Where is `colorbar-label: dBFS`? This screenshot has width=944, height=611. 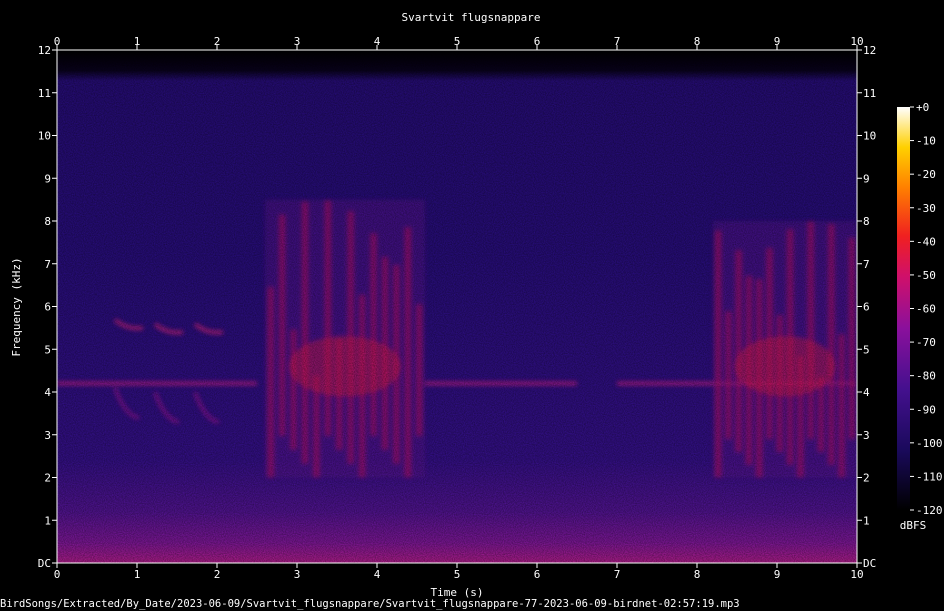
colorbar-label: dBFS is located at coordinates (913, 525).